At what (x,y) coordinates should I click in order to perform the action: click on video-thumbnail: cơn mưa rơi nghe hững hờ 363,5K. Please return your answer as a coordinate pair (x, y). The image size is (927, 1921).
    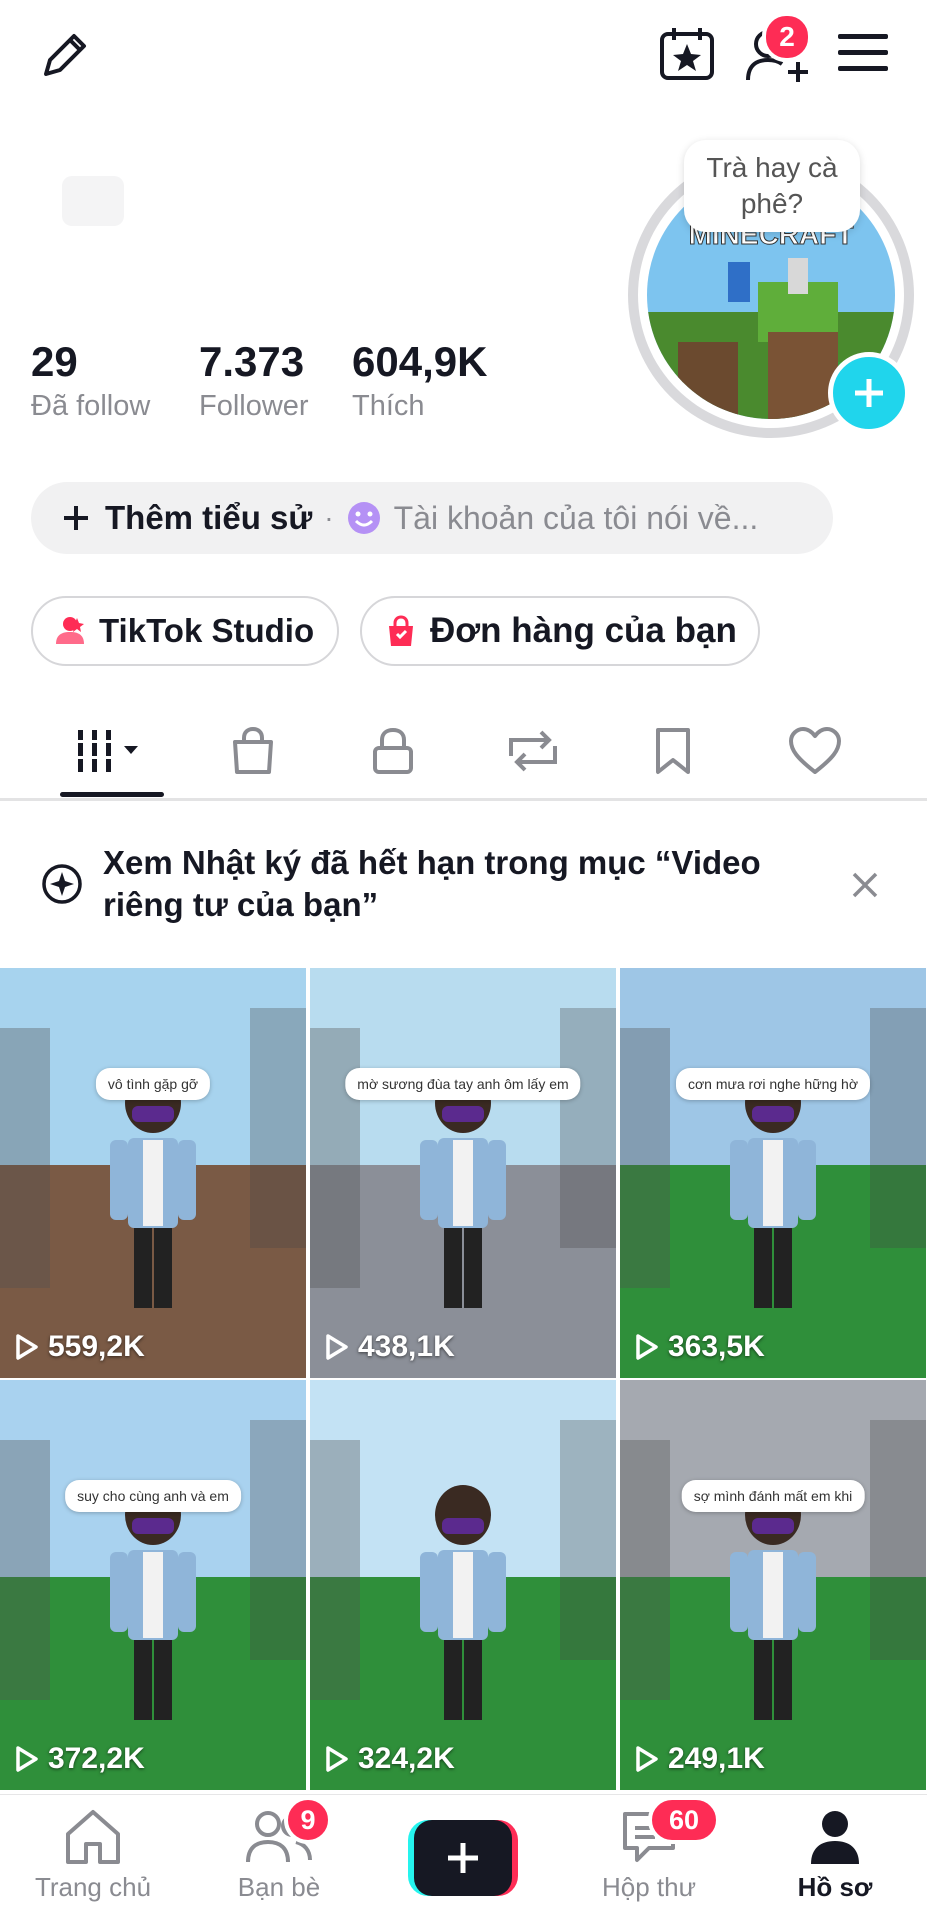
    Looking at the image, I should click on (773, 1173).